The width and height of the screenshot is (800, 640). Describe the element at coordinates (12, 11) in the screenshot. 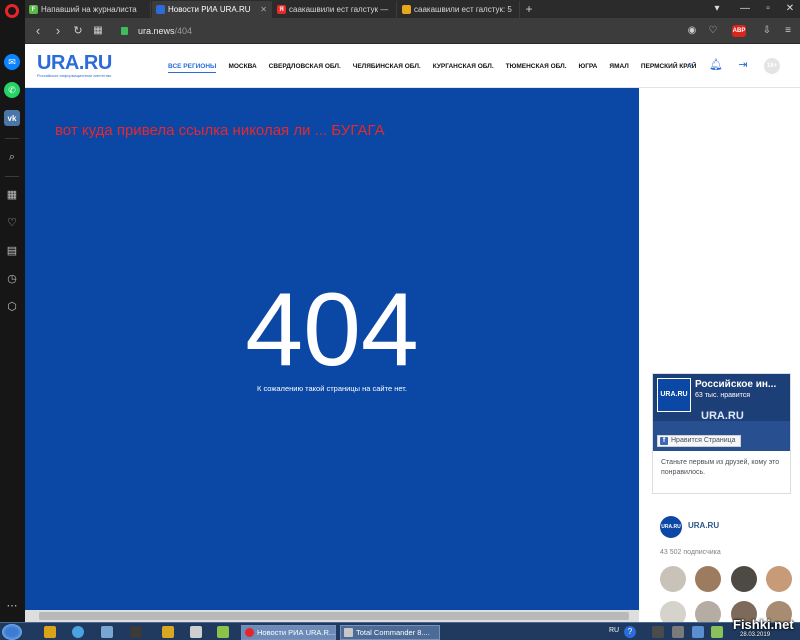

I see `opera-logo-icon` at that location.